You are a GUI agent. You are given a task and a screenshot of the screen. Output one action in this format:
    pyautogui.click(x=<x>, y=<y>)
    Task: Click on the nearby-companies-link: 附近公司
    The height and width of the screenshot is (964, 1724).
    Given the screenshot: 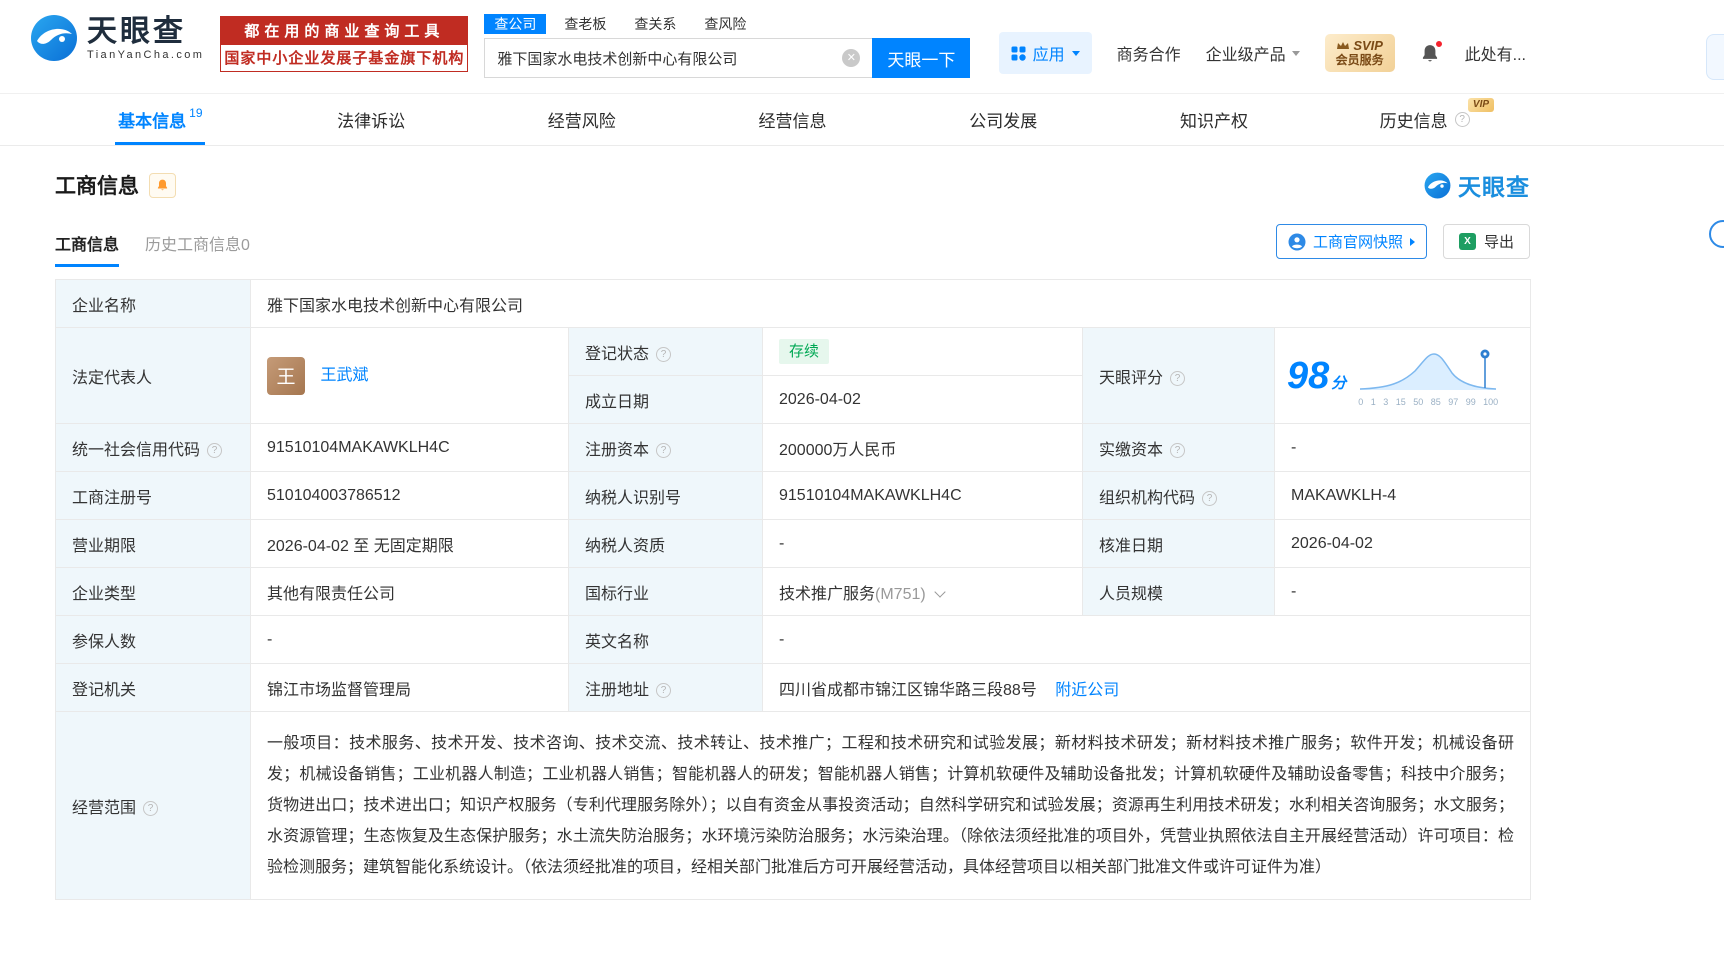 What is the action you would take?
    pyautogui.click(x=1087, y=690)
    